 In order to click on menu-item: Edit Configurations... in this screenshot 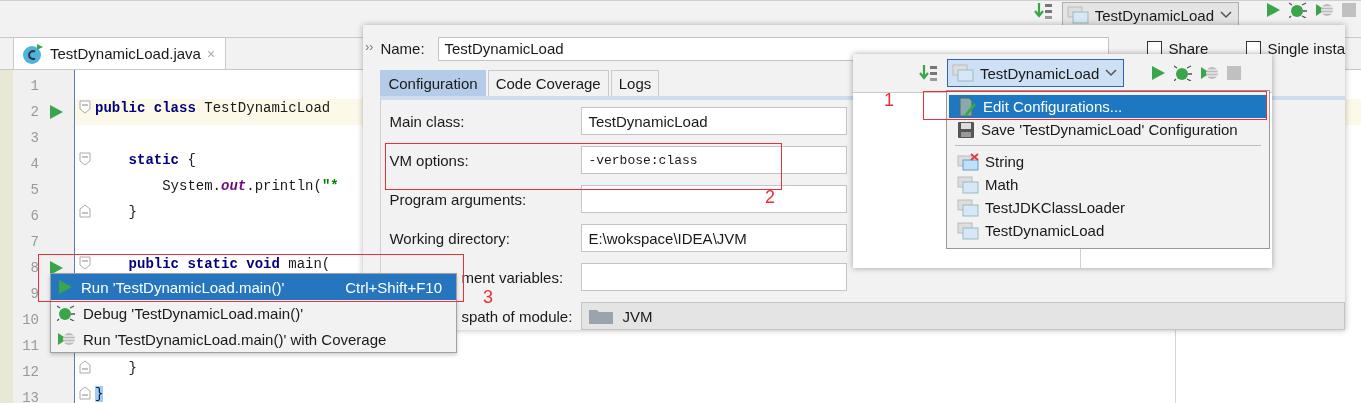, I will do `click(1108, 106)`.